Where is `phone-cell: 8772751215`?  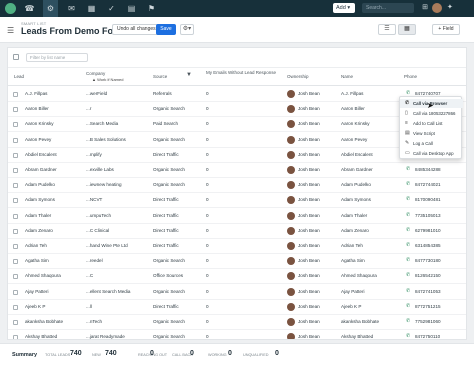
phone-cell: 8772751215 is located at coordinates (428, 307).